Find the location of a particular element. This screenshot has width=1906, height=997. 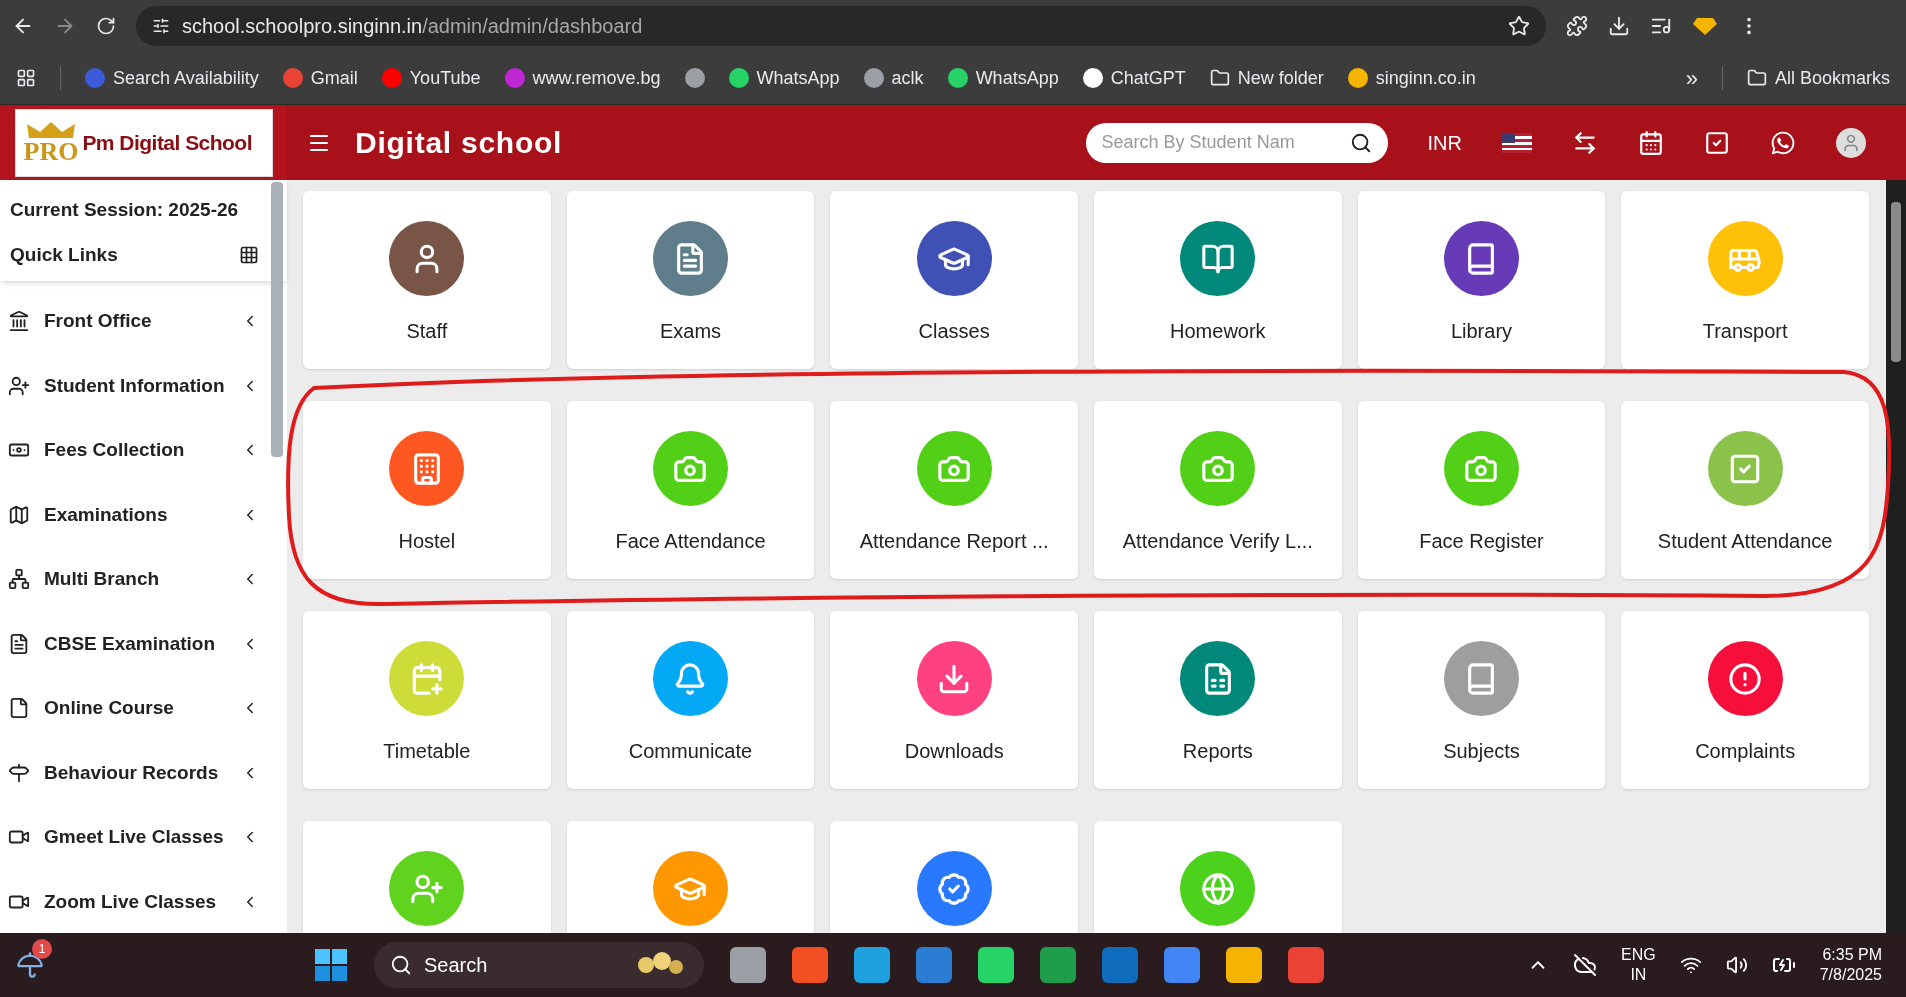

all-bookmarks-button: All Bookmarks is located at coordinates (1818, 78).